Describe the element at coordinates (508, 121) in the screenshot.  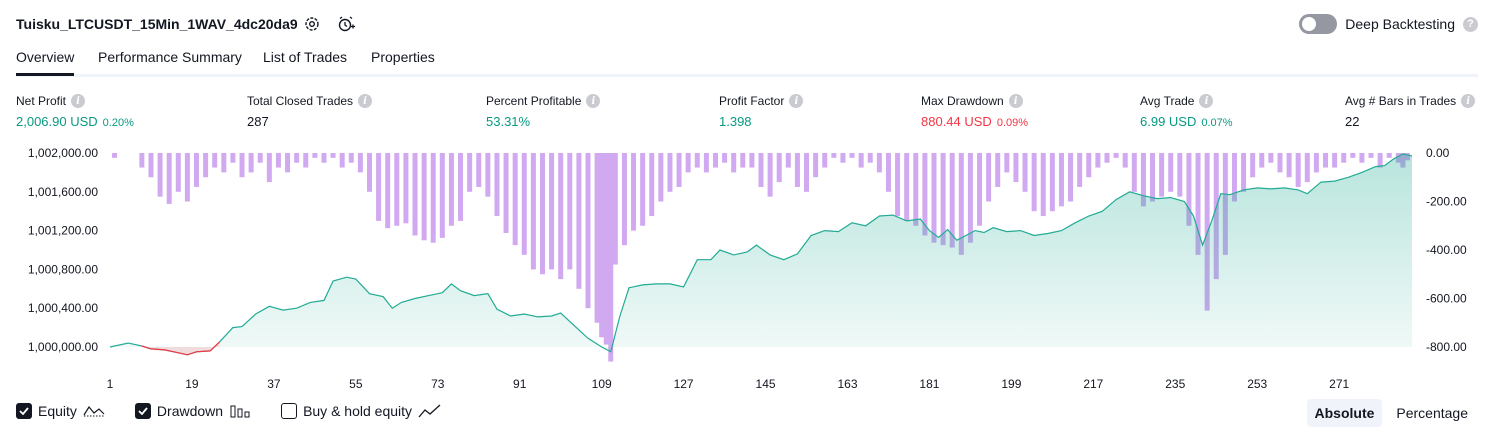
I see `metric-value: 53.31%` at that location.